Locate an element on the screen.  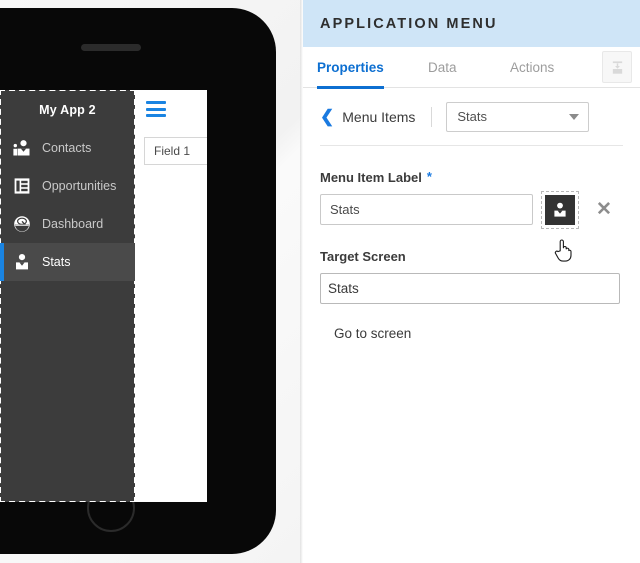
breadcrumb-label: Menu Items is located at coordinates (378, 117).